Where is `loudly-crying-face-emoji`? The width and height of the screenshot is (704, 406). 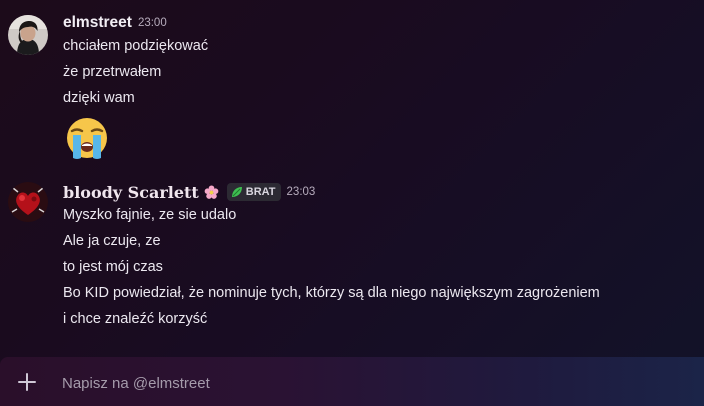 loudly-crying-face-emoji is located at coordinates (87, 138).